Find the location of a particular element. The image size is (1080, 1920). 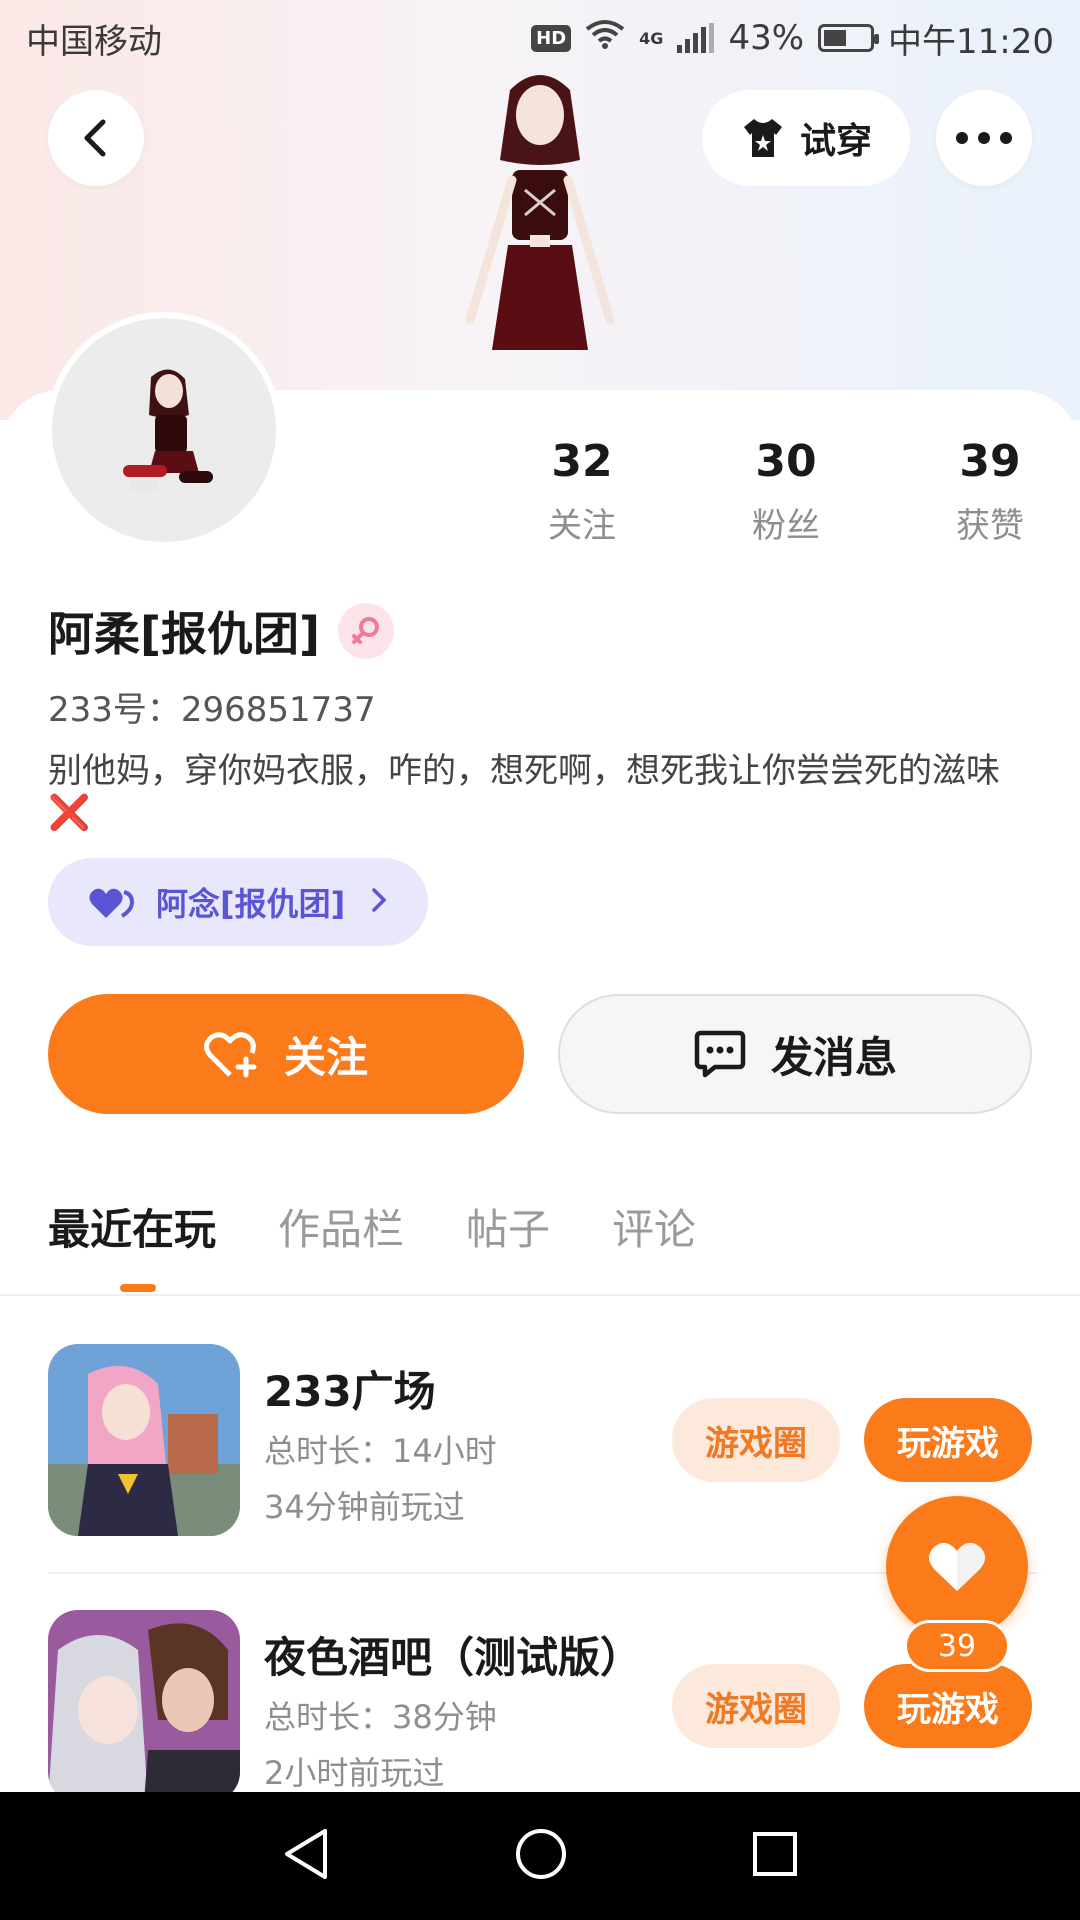

tabs-divider is located at coordinates (540, 1295).